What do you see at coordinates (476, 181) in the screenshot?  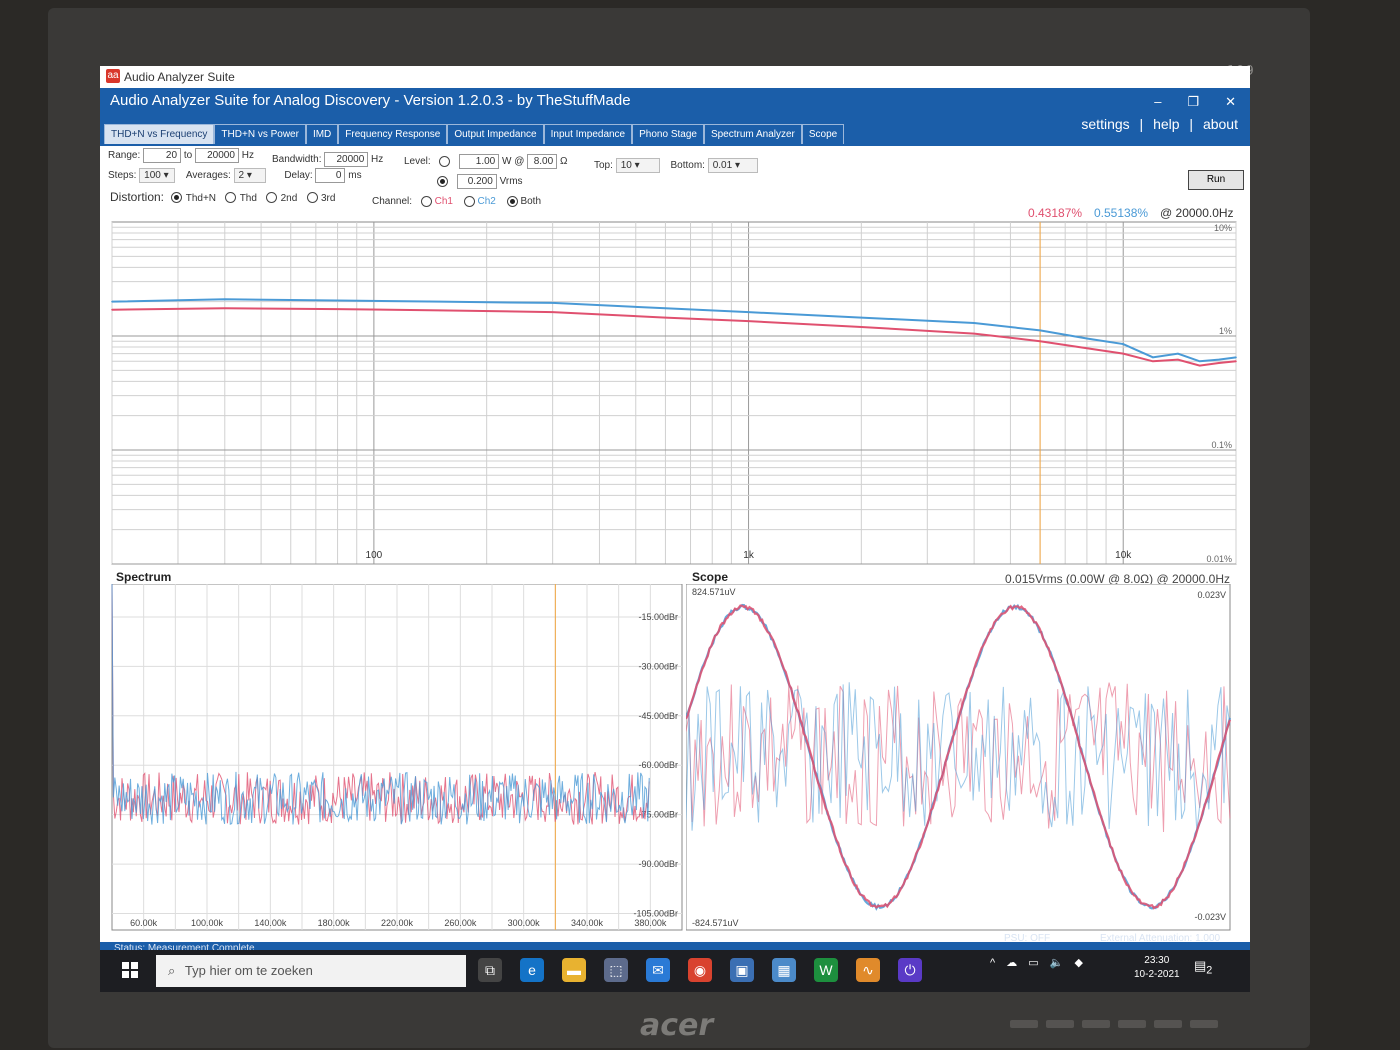 I see `level-vrms-input: 0.200` at bounding box center [476, 181].